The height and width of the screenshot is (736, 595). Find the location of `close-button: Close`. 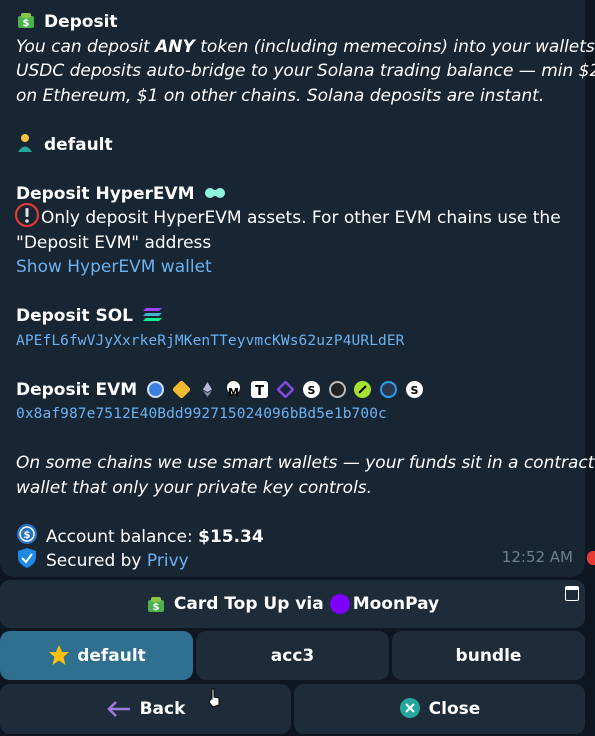

close-button: Close is located at coordinates (439, 709).